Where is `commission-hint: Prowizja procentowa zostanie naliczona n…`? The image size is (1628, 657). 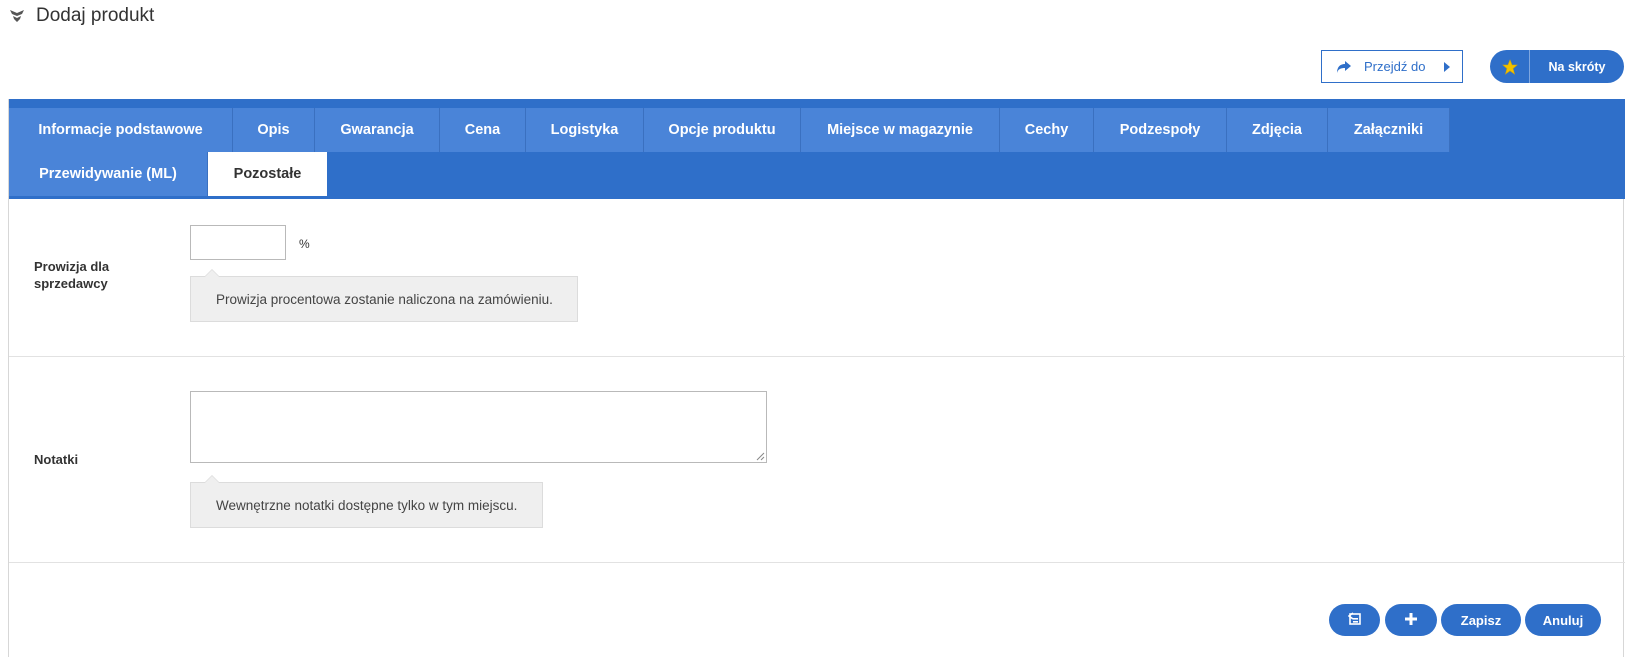 commission-hint: Prowizja procentowa zostanie naliczona n… is located at coordinates (384, 295).